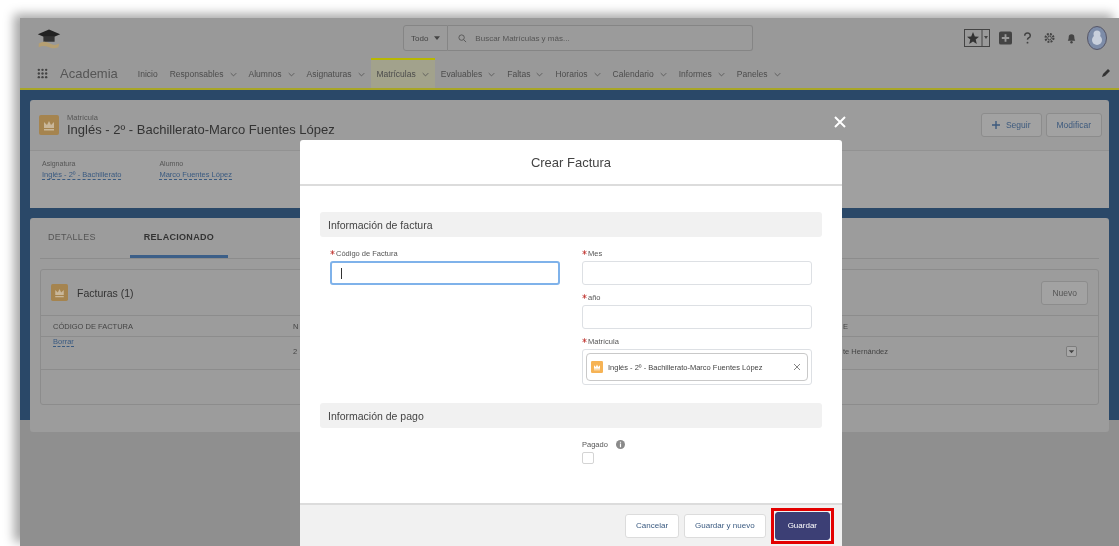  Describe the element at coordinates (840, 122) in the screenshot. I see `close-icon` at that location.